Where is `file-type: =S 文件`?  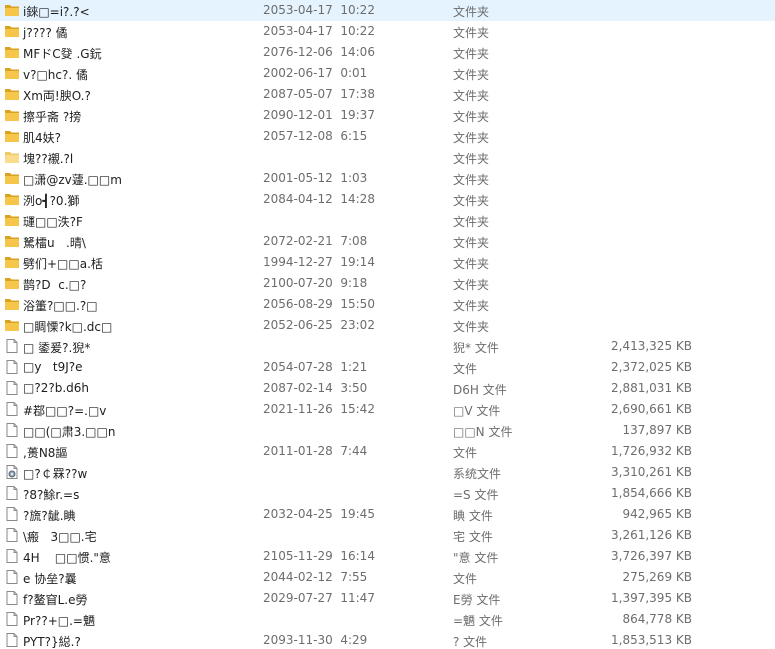
file-type: =S 文件 is located at coordinates (476, 495).